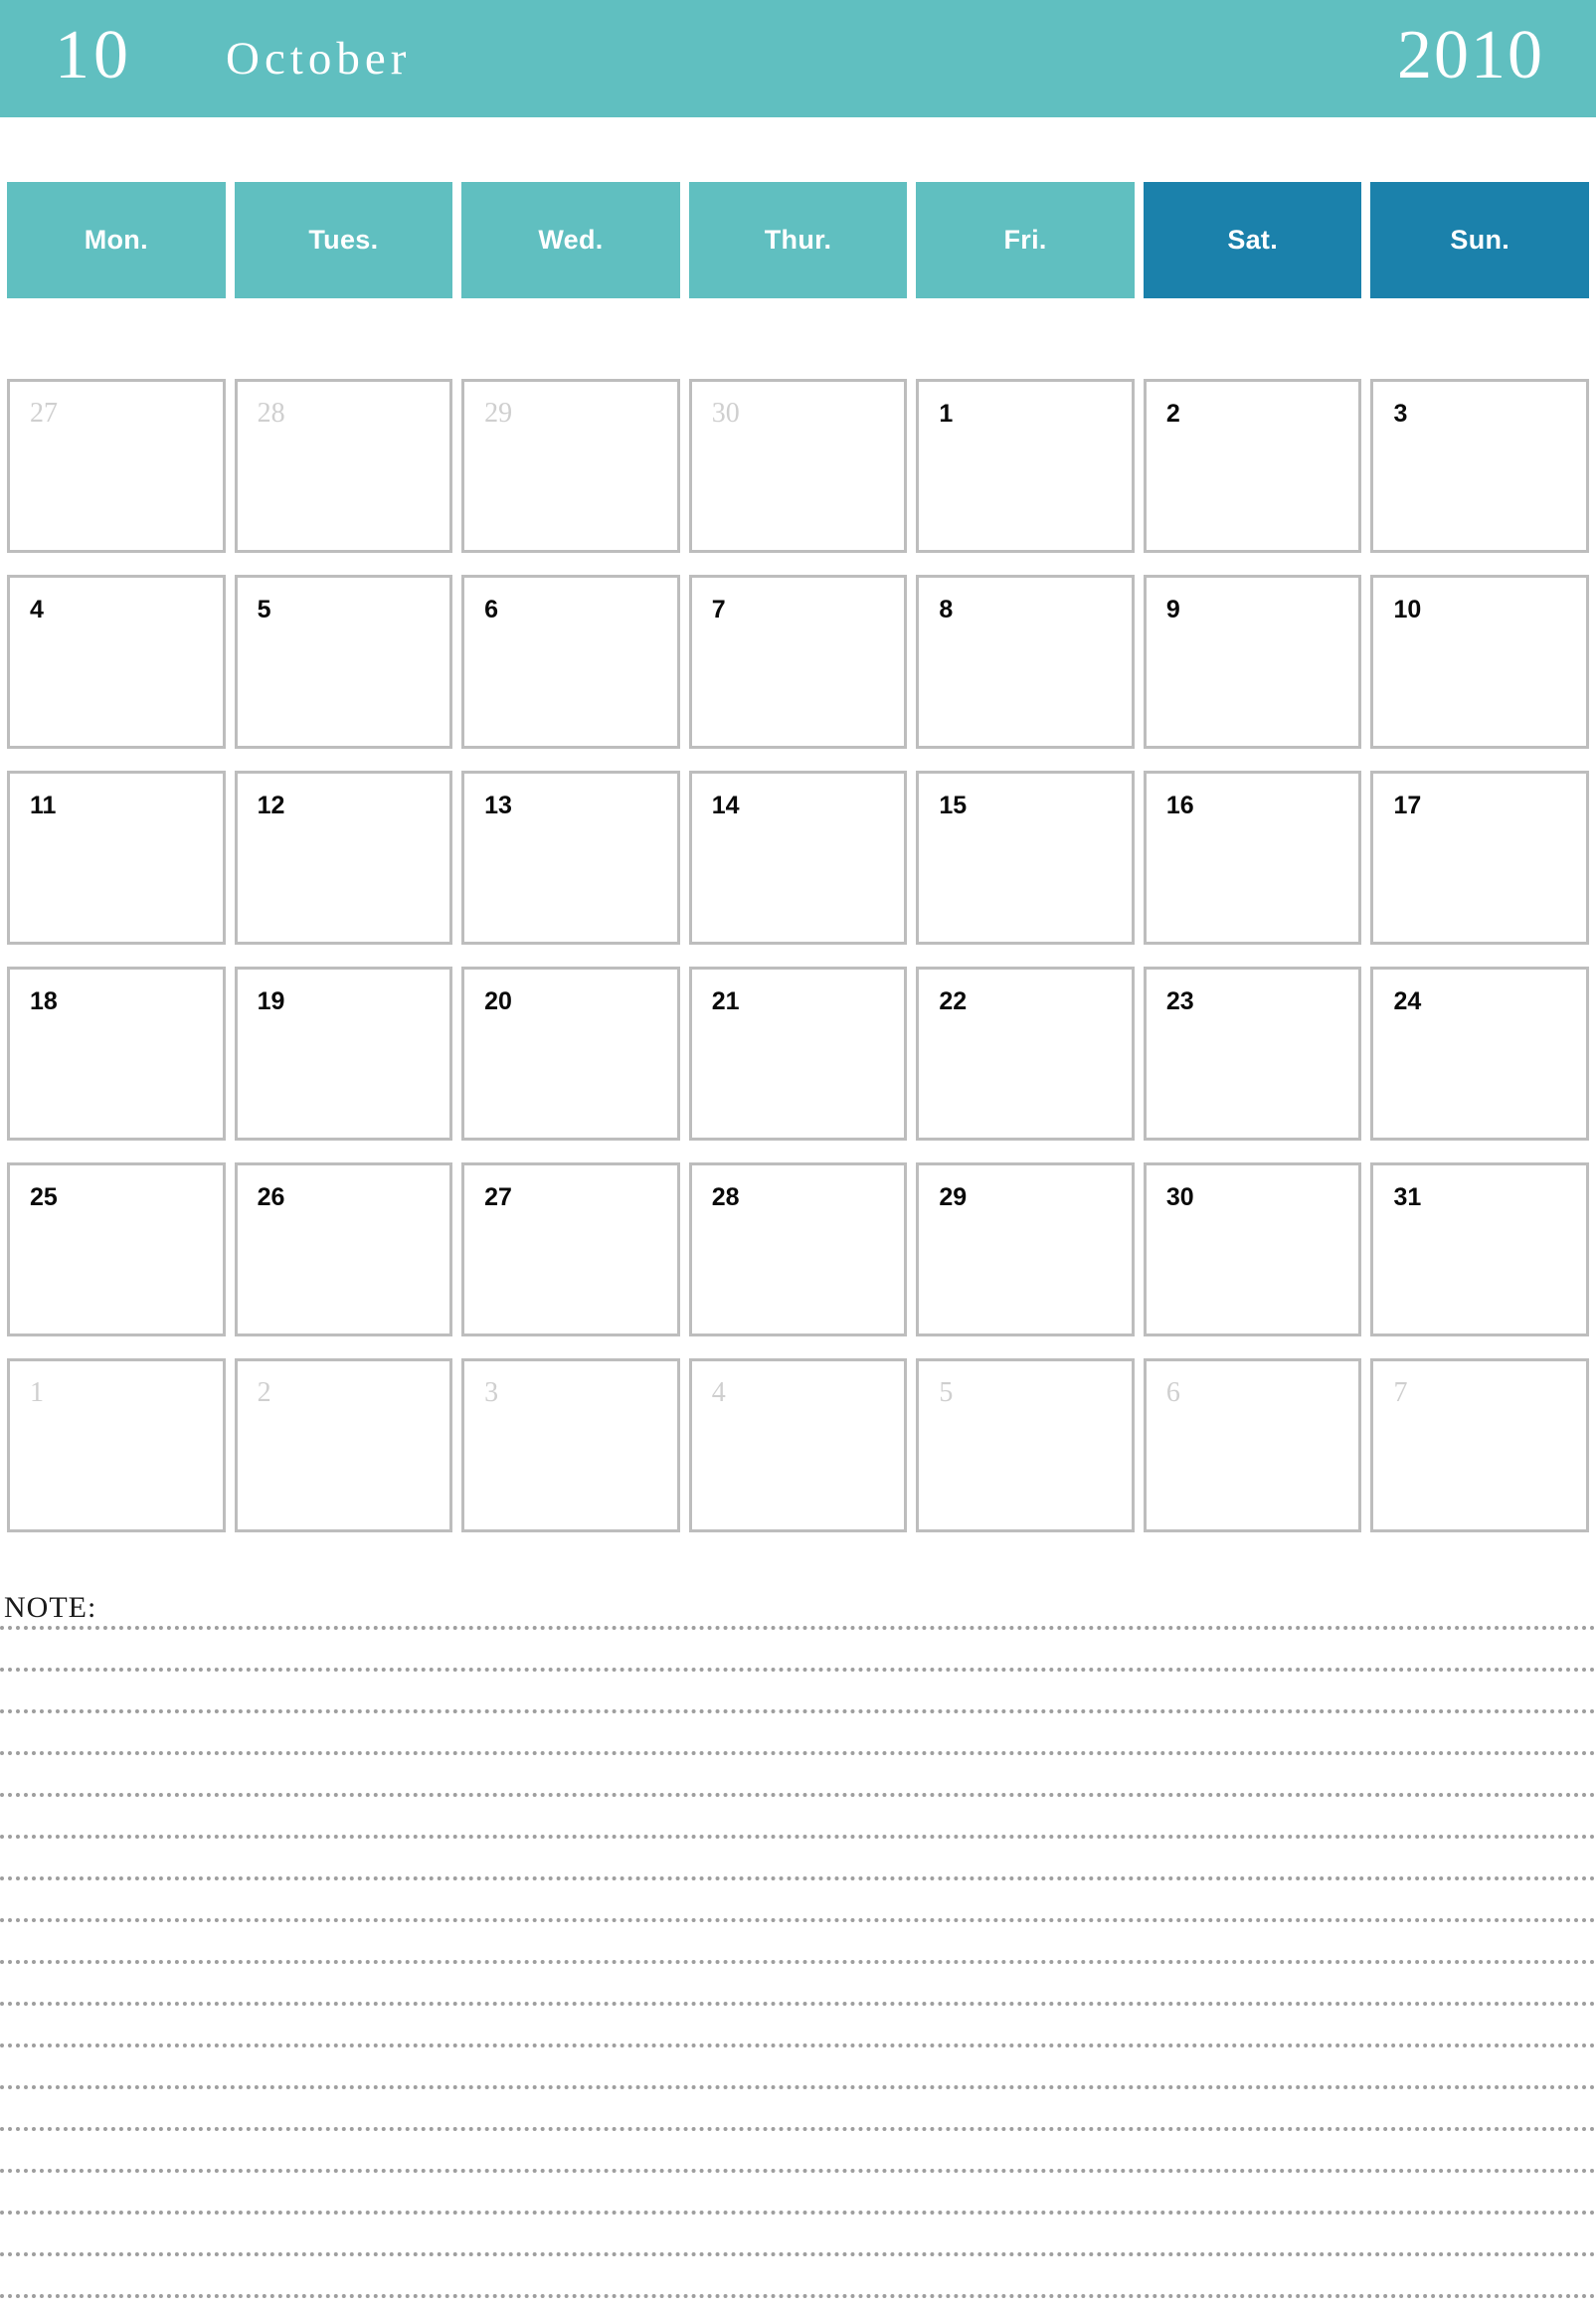 The width and height of the screenshot is (1596, 2310). What do you see at coordinates (1408, 609) in the screenshot?
I see `date-number: 10` at bounding box center [1408, 609].